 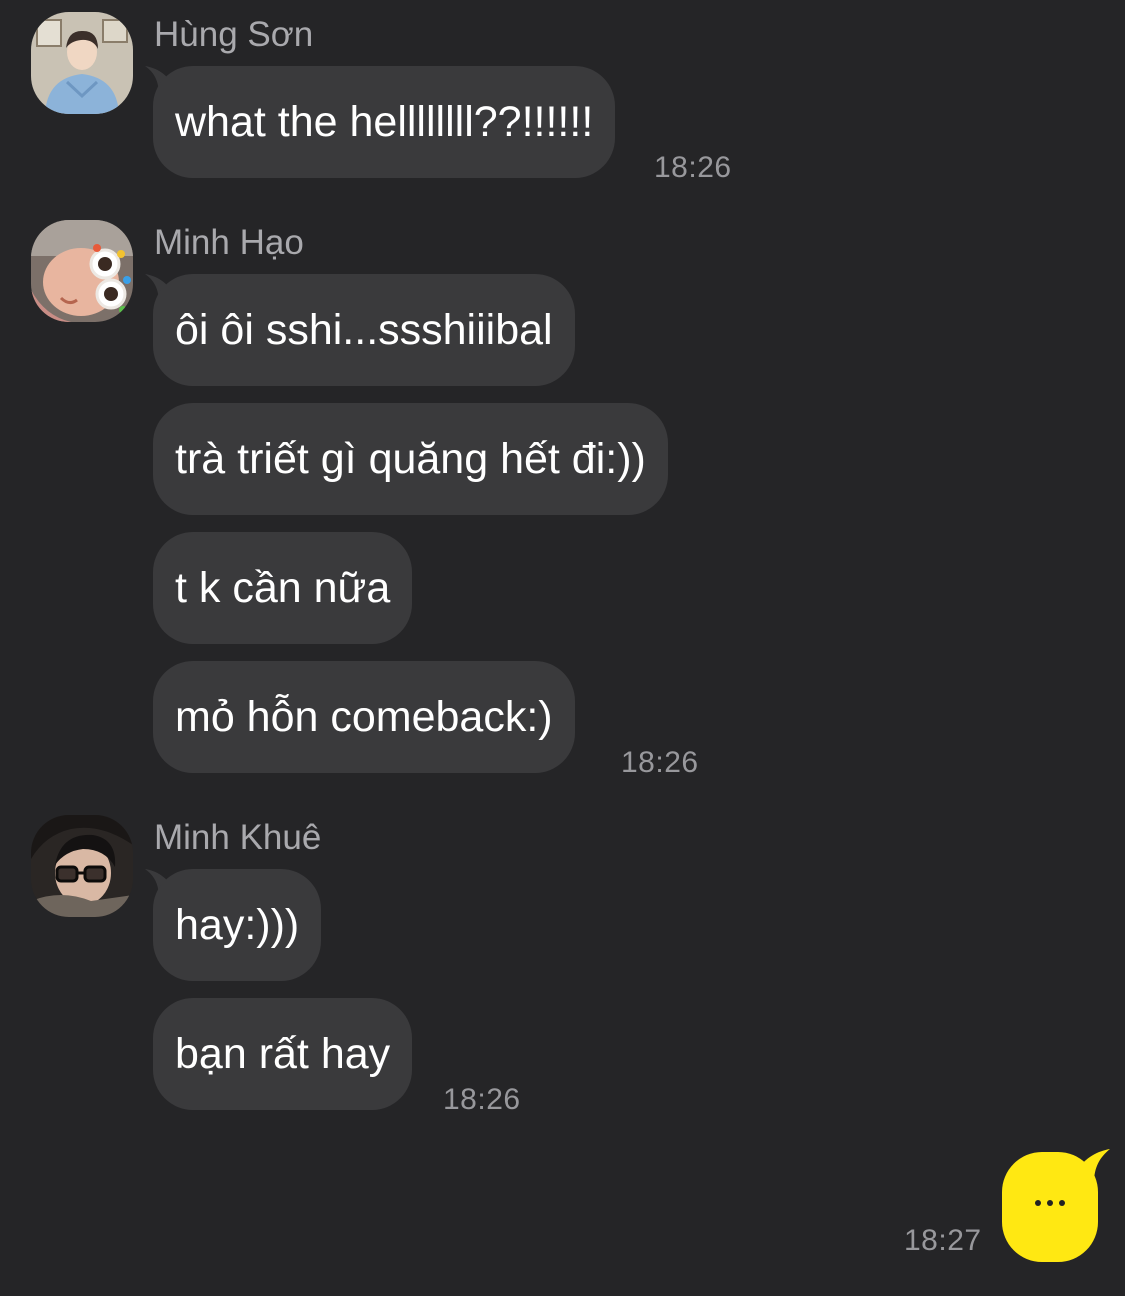 What do you see at coordinates (364, 717) in the screenshot?
I see `message-bubble: mỏ hỗn comeback:)` at bounding box center [364, 717].